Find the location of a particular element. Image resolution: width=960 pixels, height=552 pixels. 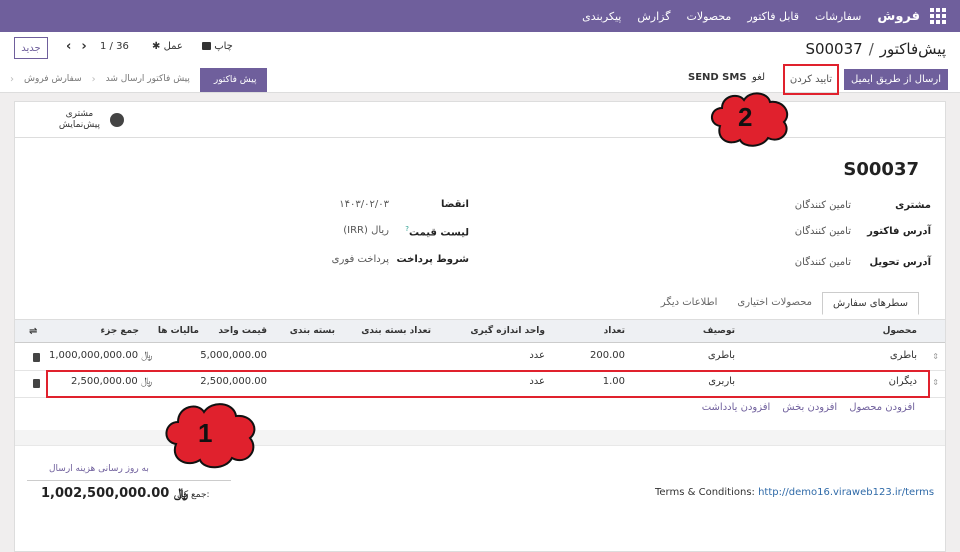

stage-quotation-sent: پیش فاکتور ارسال شد ‹ is located at coordinates (146, 80).